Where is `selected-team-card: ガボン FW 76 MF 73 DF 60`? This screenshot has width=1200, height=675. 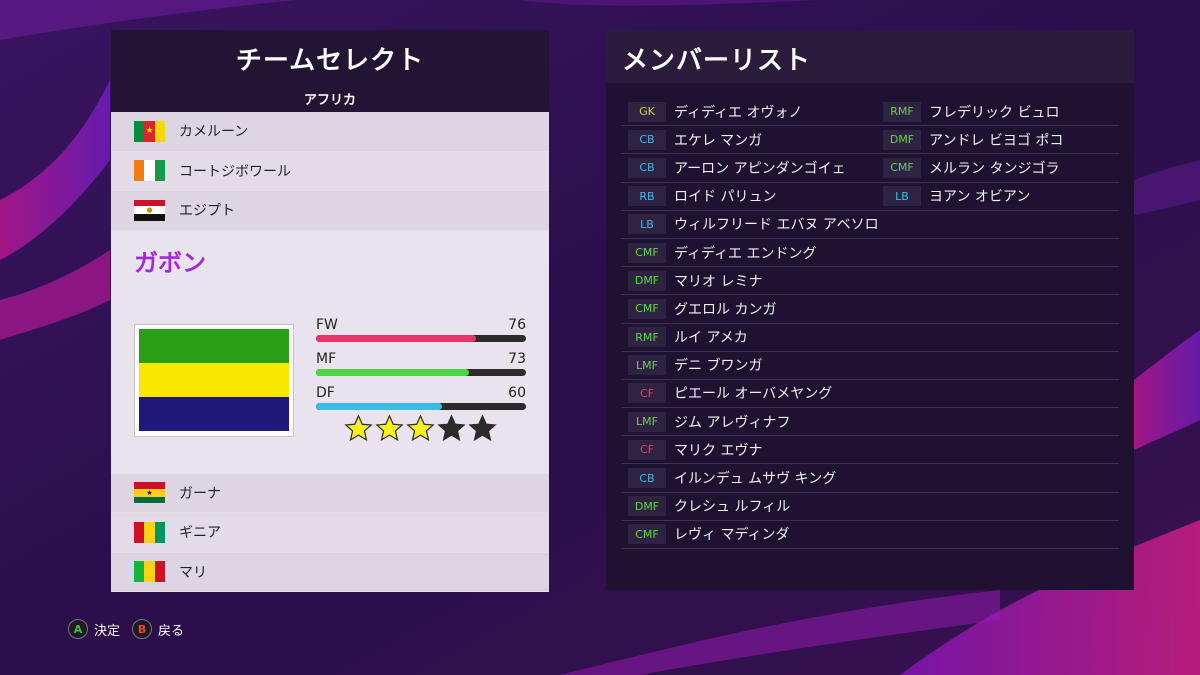 selected-team-card: ガボン FW 76 MF 73 DF 60 is located at coordinates (330, 352).